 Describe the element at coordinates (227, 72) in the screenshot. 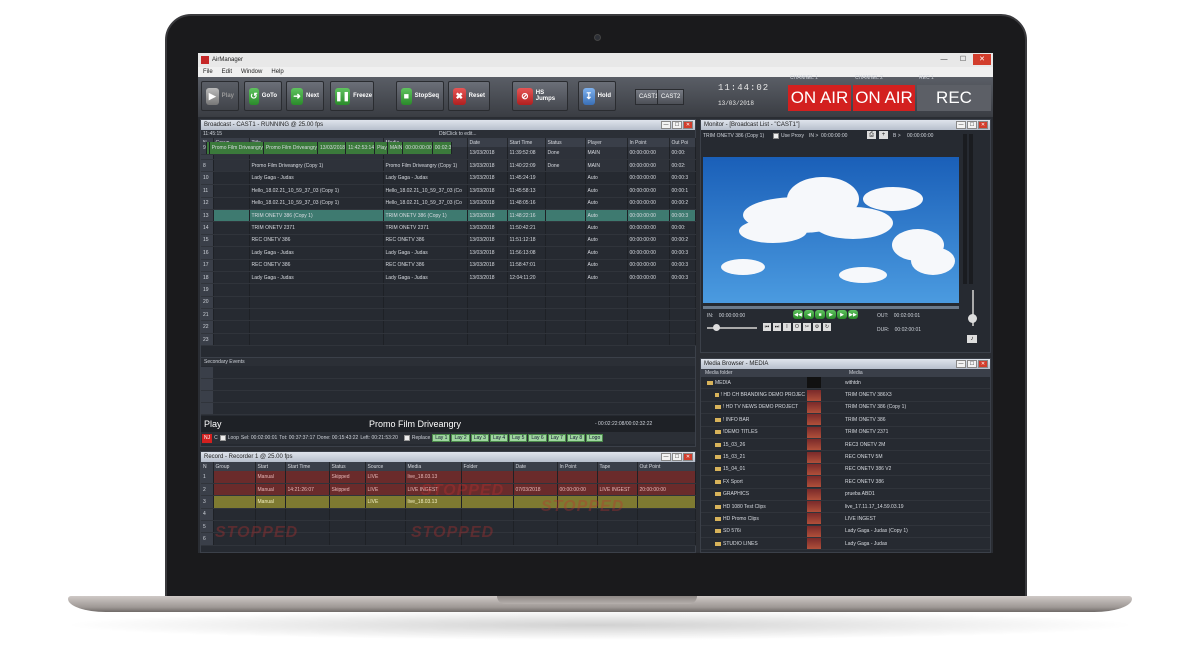

I see `menu-edit: Edit` at that location.